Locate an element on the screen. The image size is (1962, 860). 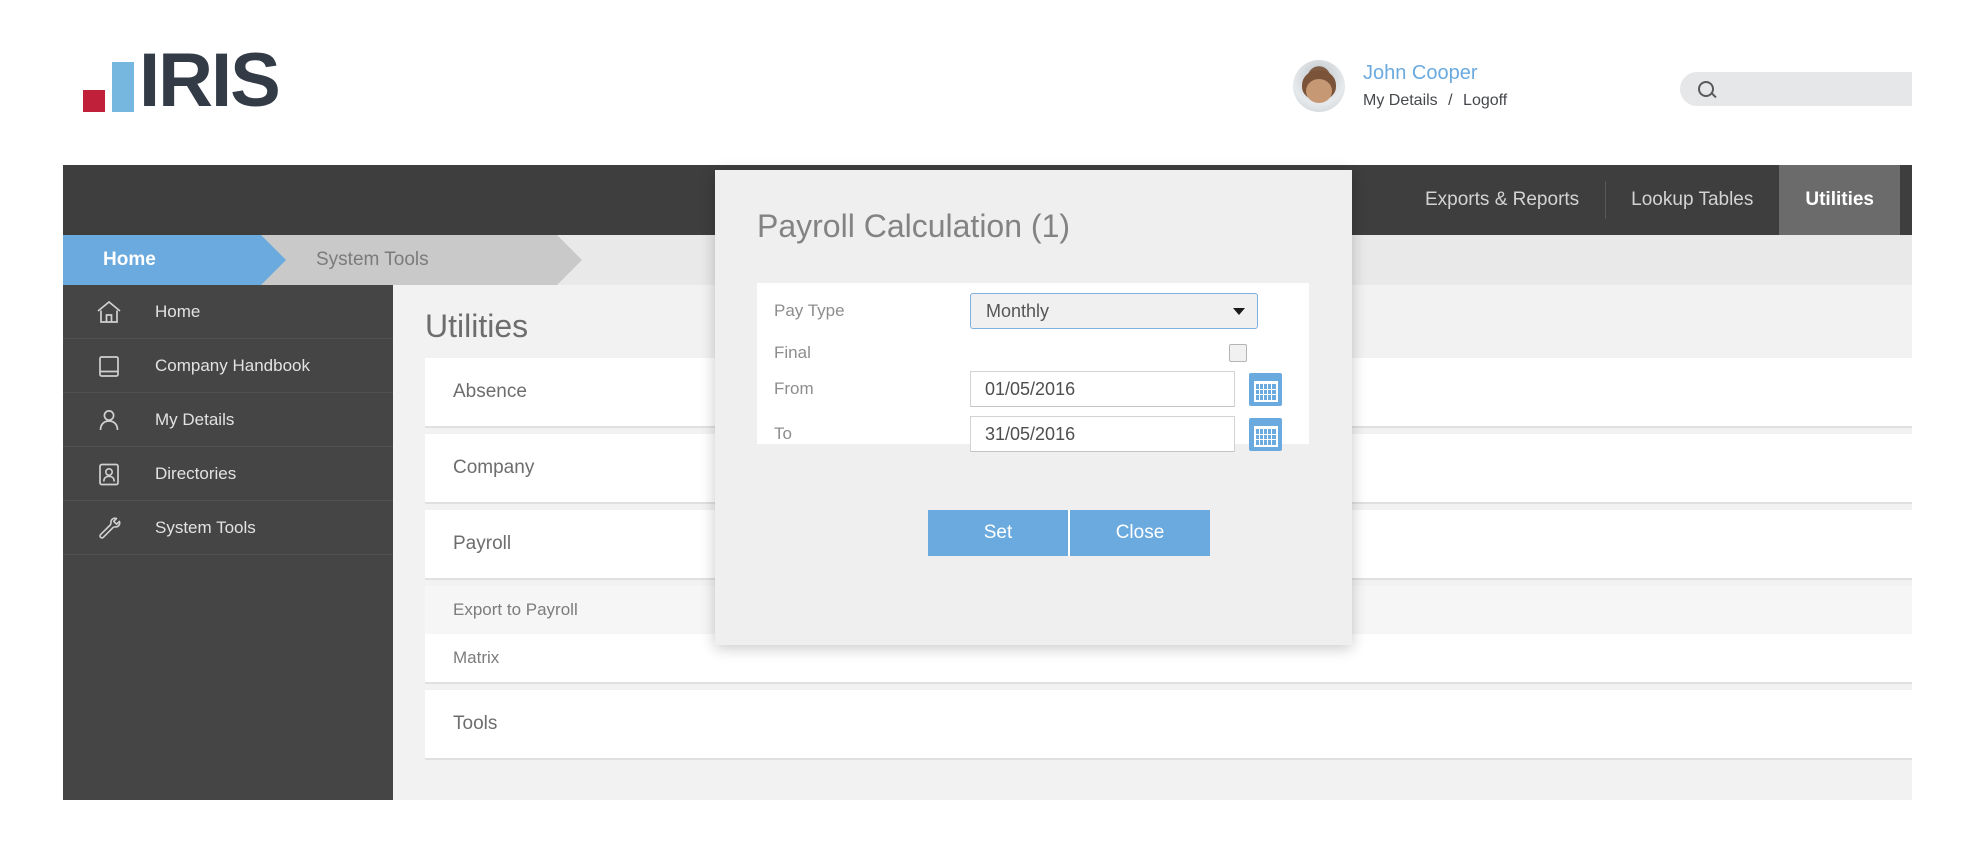
to-label: To is located at coordinates (783, 433).